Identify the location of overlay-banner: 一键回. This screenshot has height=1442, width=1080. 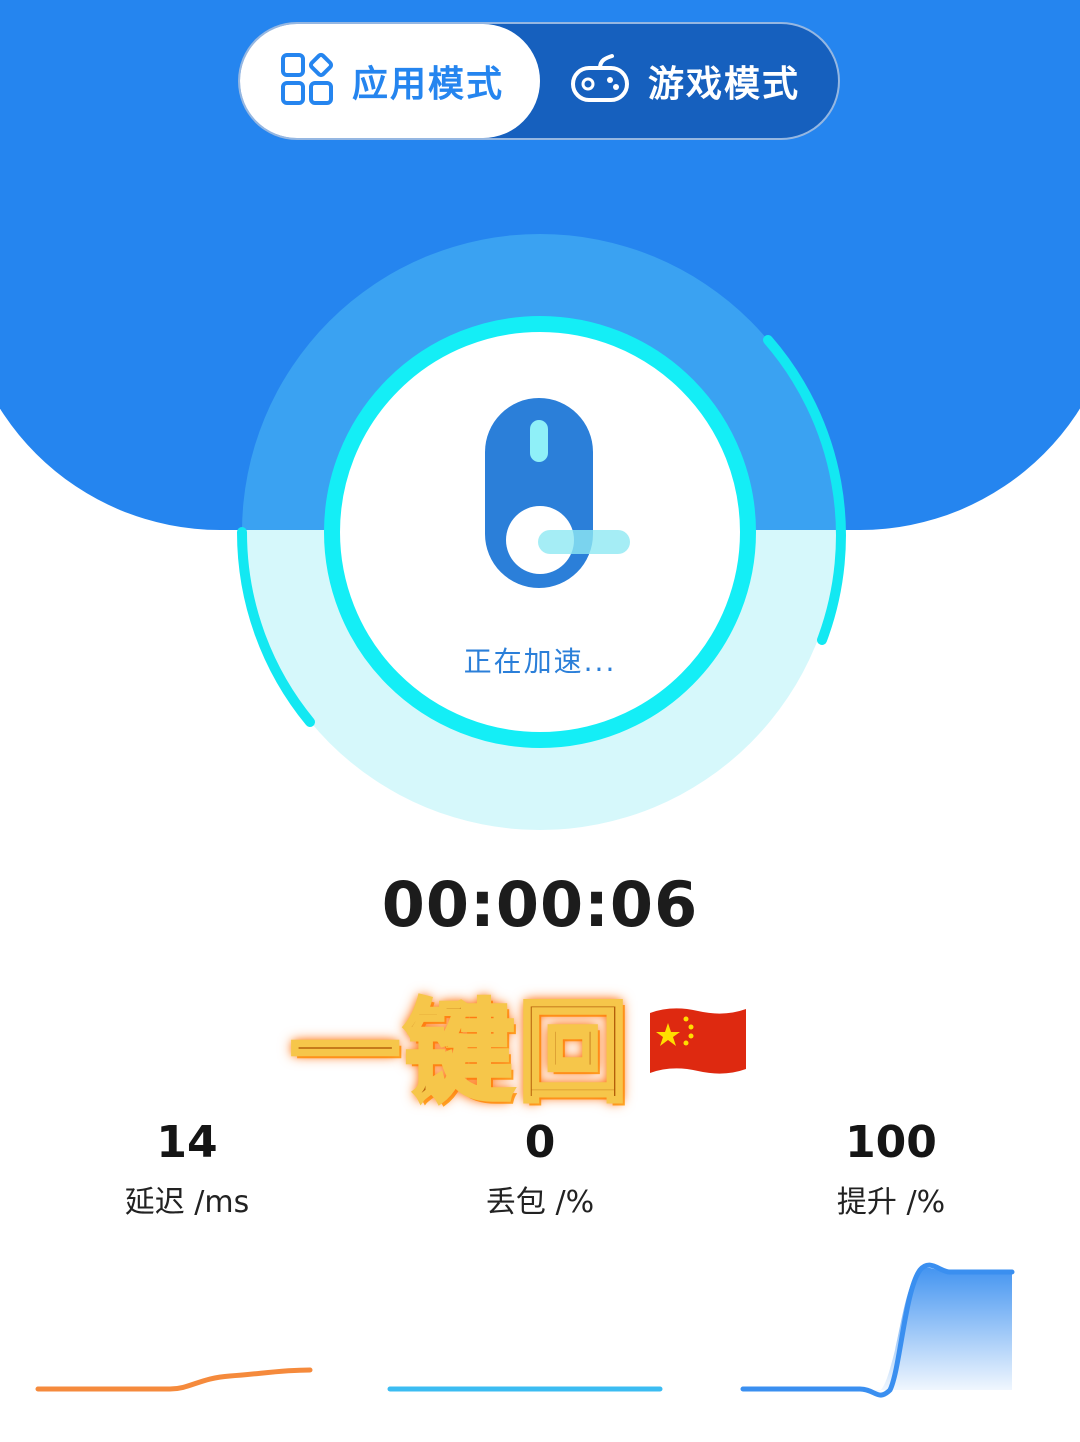
(519, 1048).